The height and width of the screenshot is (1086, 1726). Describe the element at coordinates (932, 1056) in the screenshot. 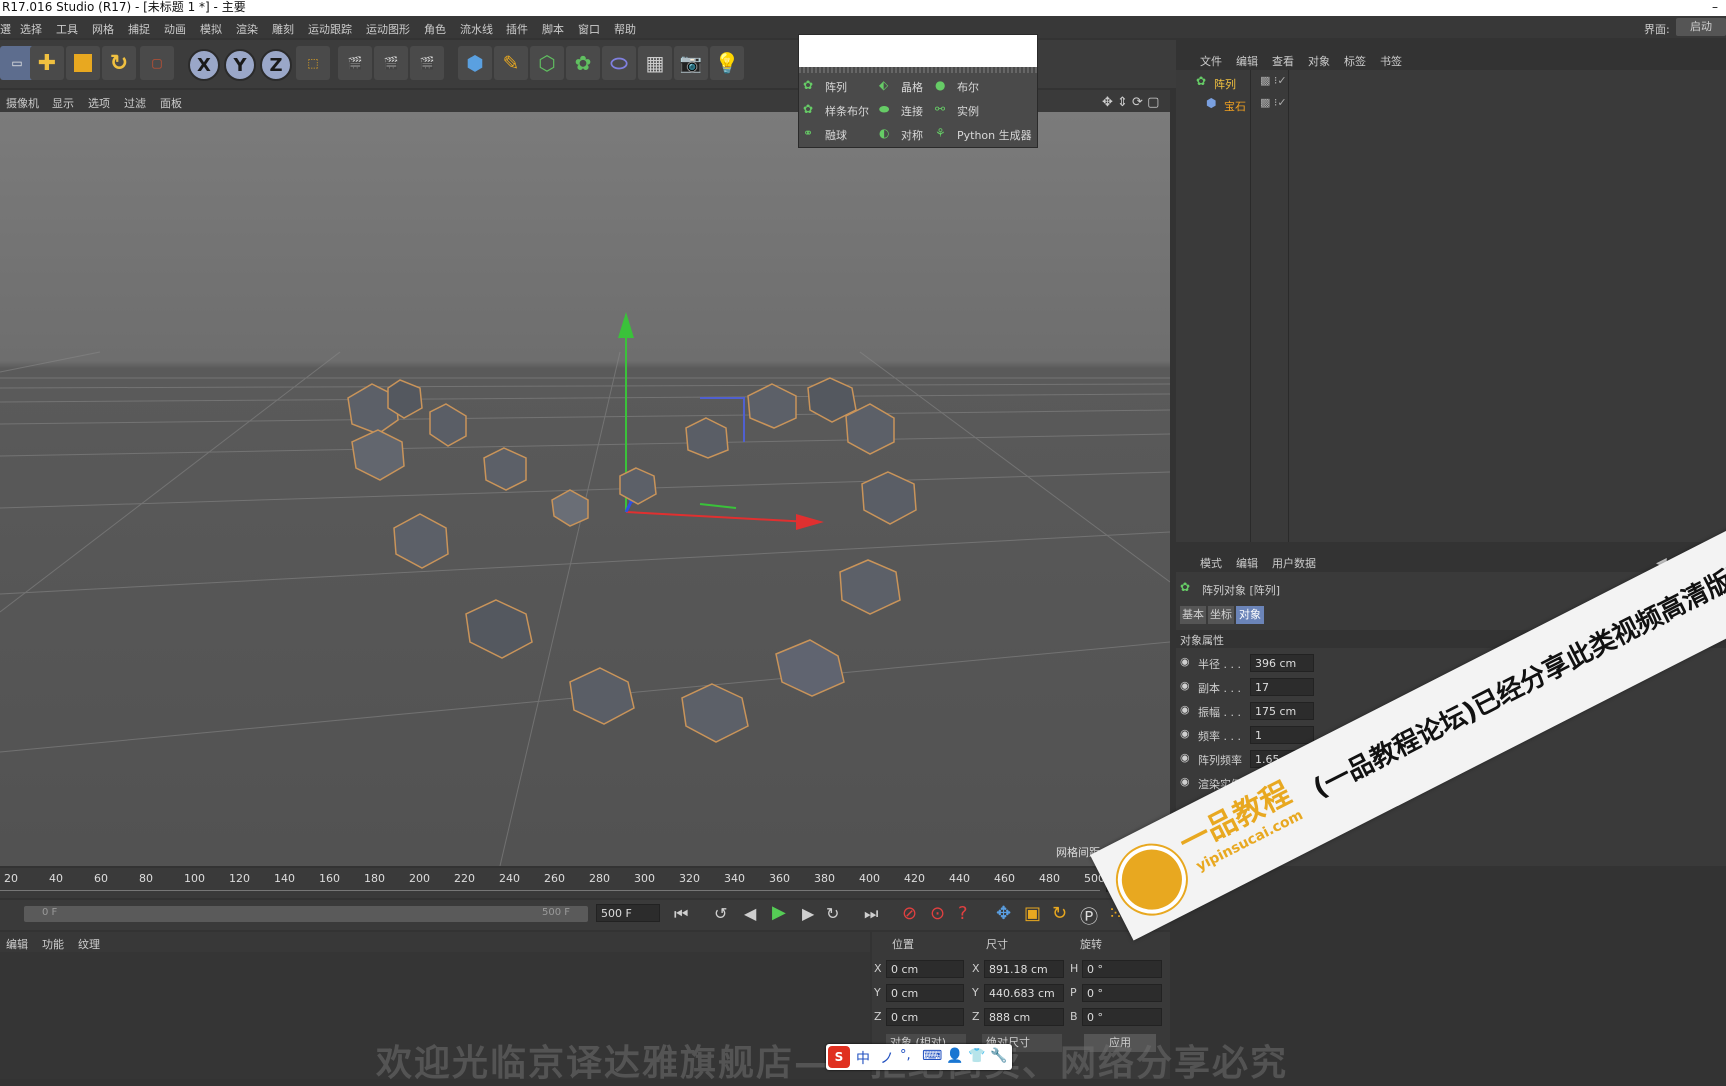

I see `keyboard-icon: ⌨` at that location.